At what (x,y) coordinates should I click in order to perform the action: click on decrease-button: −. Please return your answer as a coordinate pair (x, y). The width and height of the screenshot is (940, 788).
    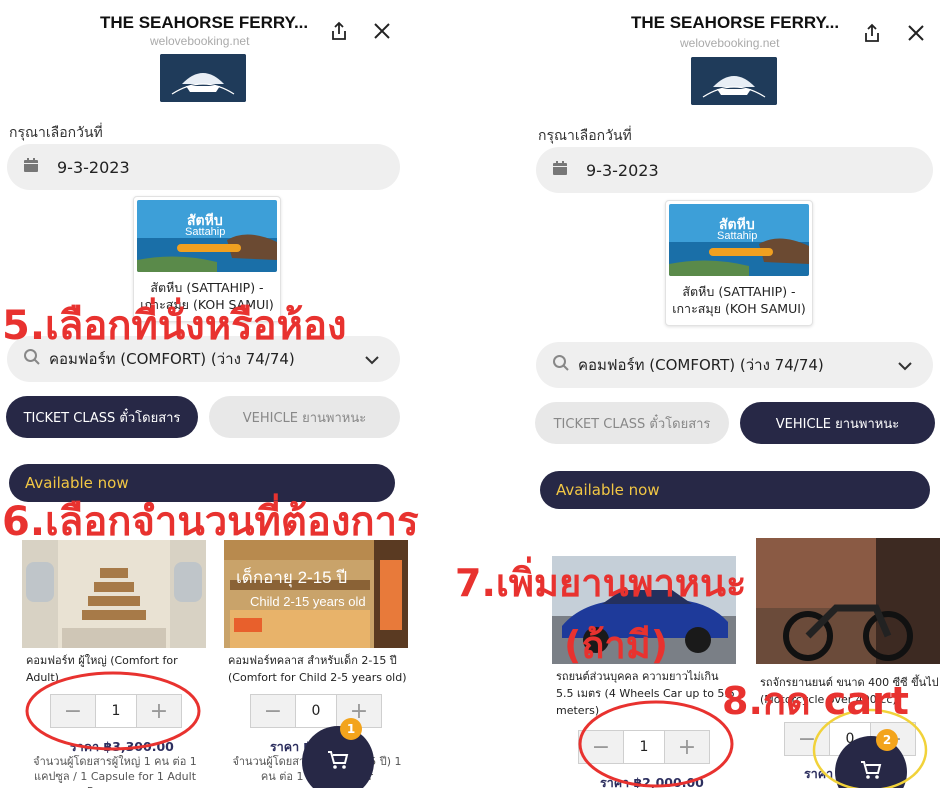
    Looking at the image, I should click on (273, 711).